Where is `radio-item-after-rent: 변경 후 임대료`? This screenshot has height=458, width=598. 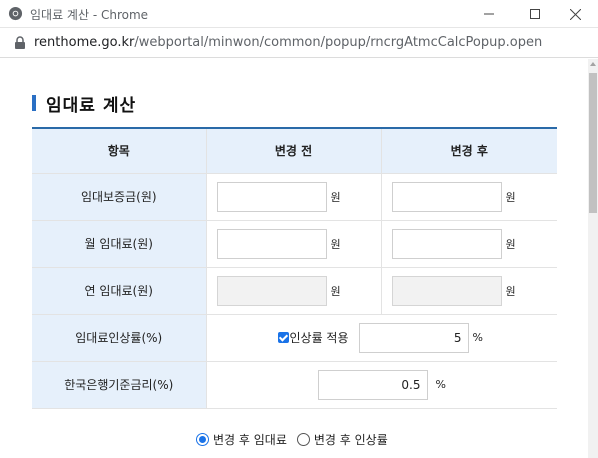
radio-item-after-rent: 변경 후 임대료 is located at coordinates (241, 439).